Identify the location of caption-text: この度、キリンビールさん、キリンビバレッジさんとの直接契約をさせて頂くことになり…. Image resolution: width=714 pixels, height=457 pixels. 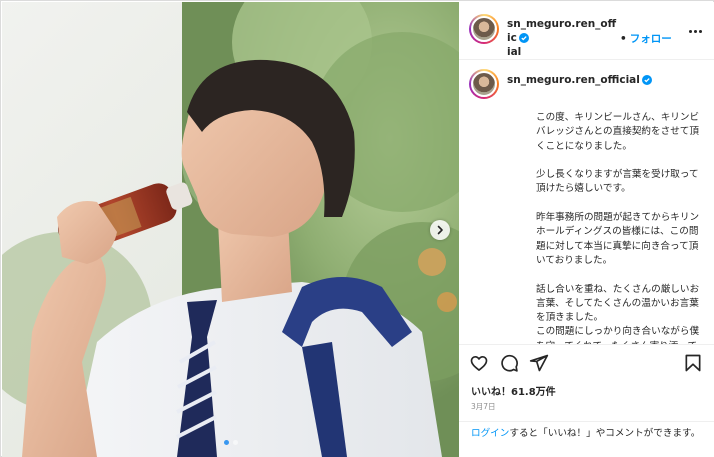
(621, 227).